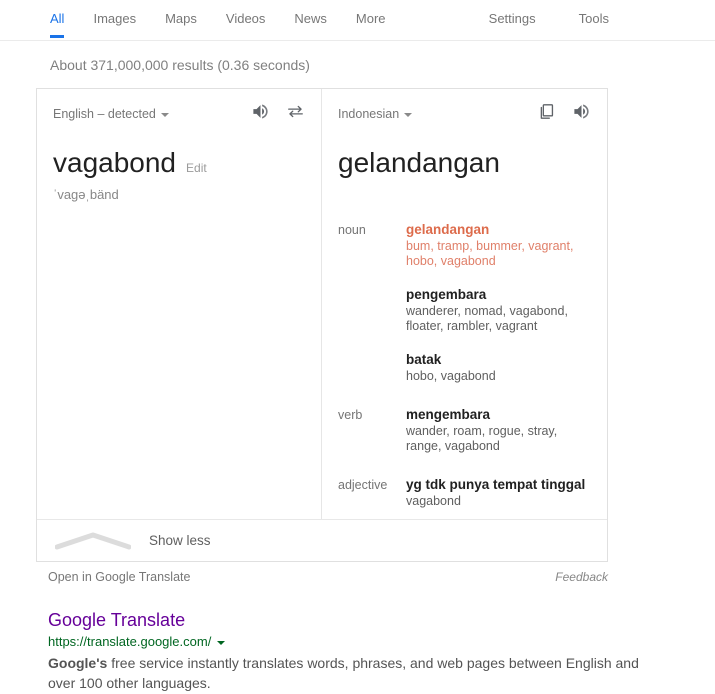 The height and width of the screenshot is (694, 715). I want to click on source-word: vagabond, so click(115, 162).